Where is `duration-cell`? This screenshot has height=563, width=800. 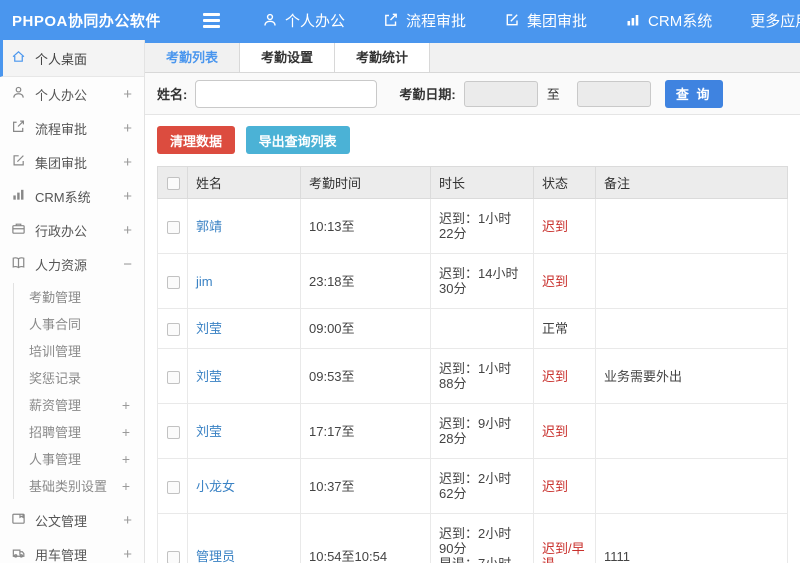
duration-cell is located at coordinates (482, 328).